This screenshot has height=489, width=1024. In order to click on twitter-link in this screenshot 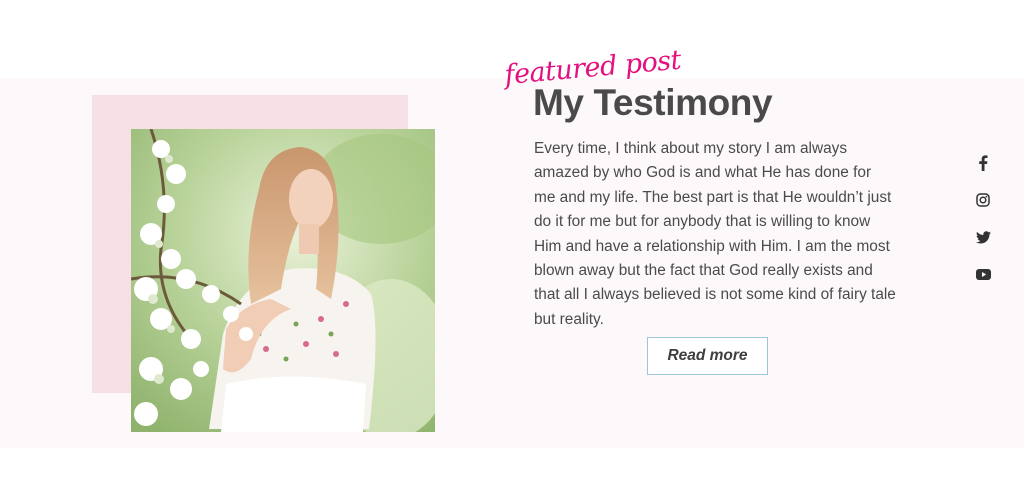, I will do `click(983, 237)`.